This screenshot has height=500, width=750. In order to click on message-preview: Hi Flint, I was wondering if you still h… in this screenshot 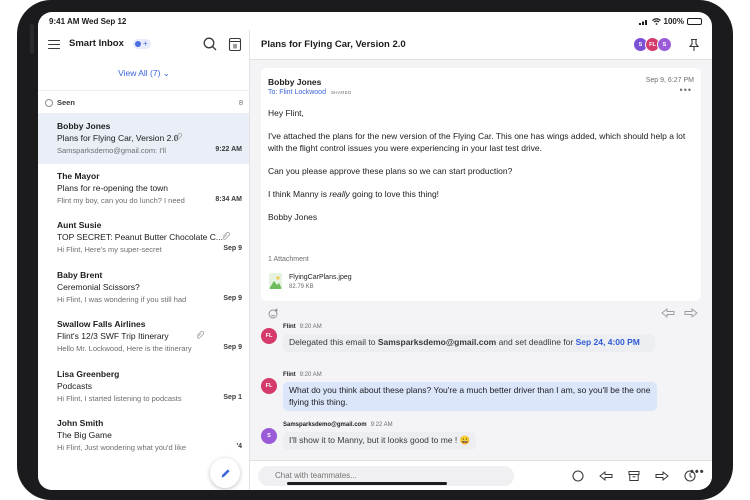, I will do `click(122, 299)`.